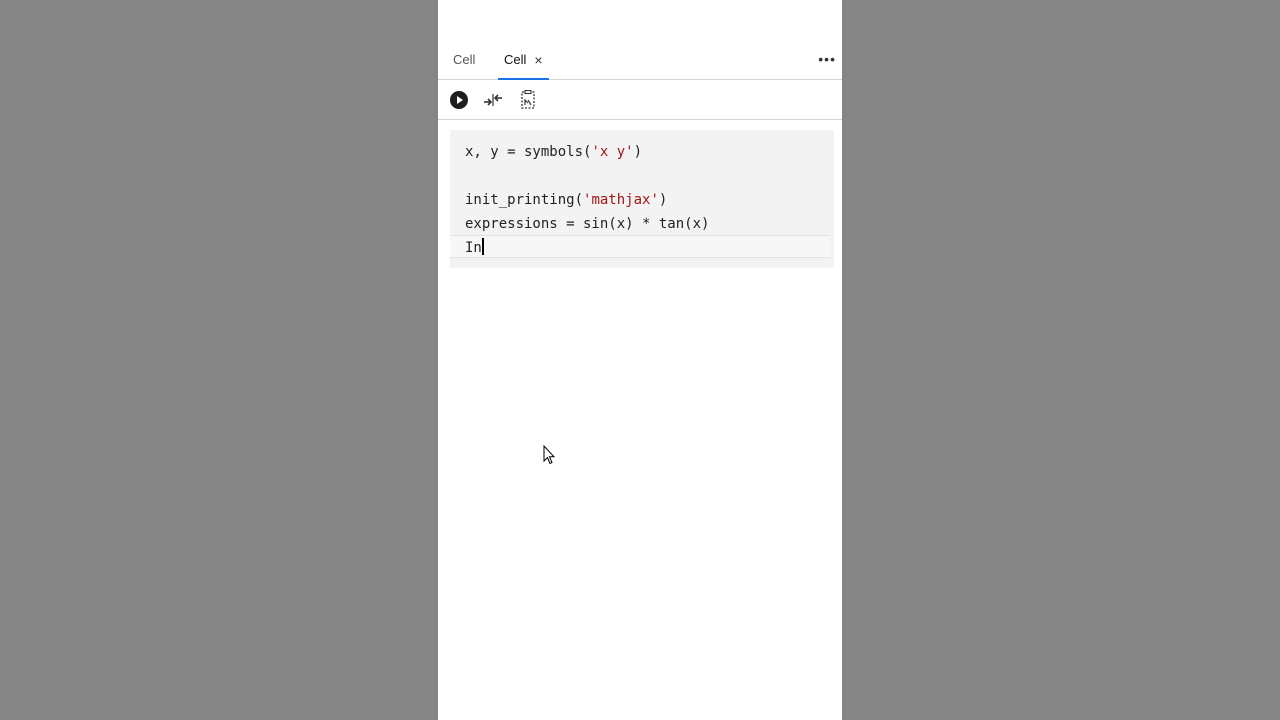 This screenshot has width=1280, height=720. I want to click on code-text: In, so click(473, 248).